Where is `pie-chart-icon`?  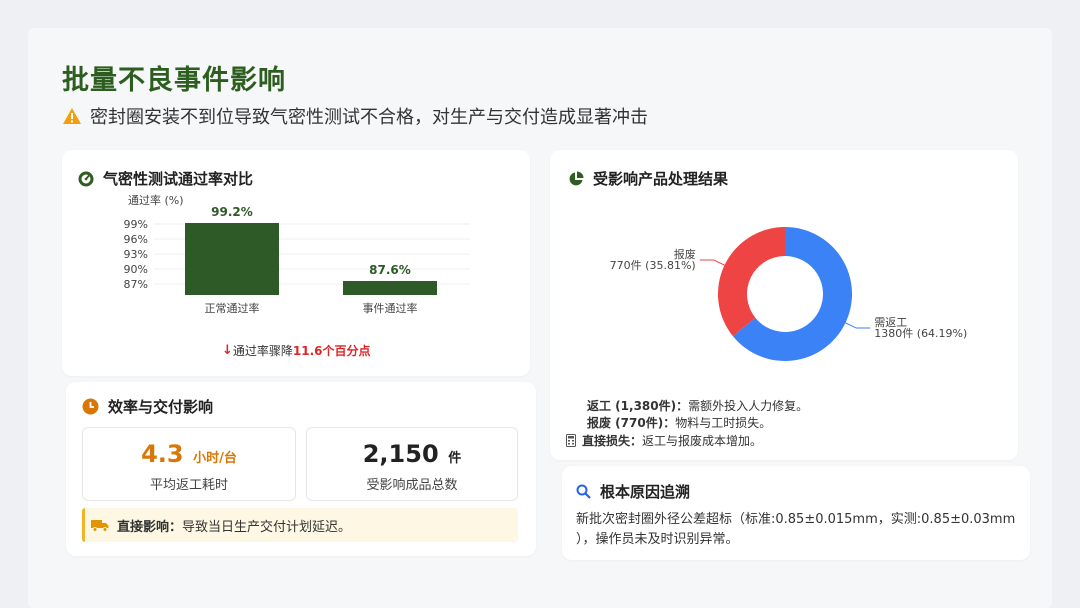 pie-chart-icon is located at coordinates (576, 179).